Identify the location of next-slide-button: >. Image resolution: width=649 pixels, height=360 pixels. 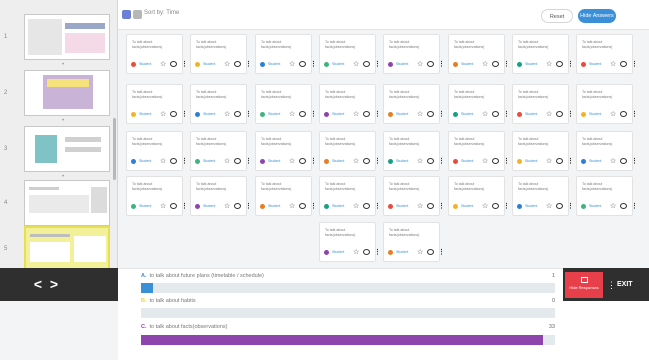
(54, 284).